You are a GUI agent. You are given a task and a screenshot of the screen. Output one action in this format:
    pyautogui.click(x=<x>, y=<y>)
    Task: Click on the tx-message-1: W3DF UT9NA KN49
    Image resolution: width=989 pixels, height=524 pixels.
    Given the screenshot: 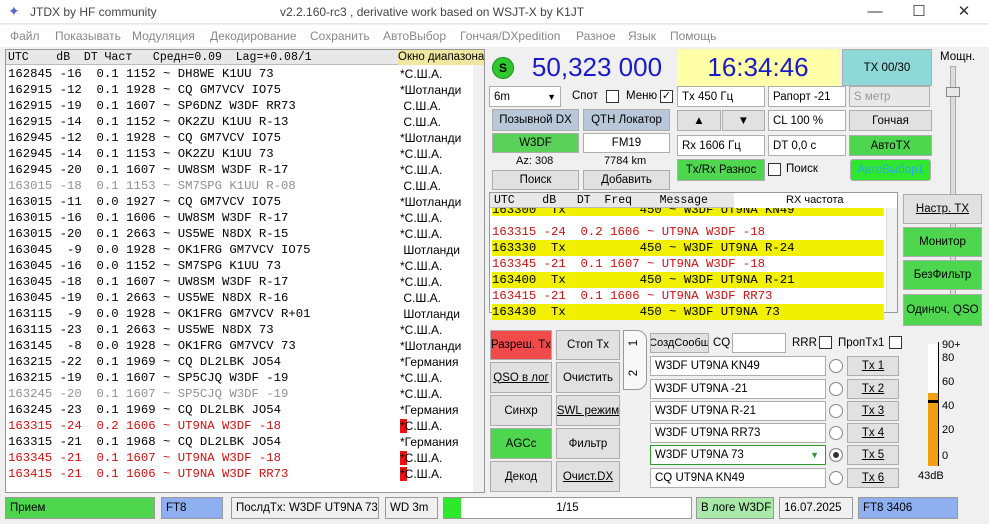 What is the action you would take?
    pyautogui.click(x=738, y=366)
    